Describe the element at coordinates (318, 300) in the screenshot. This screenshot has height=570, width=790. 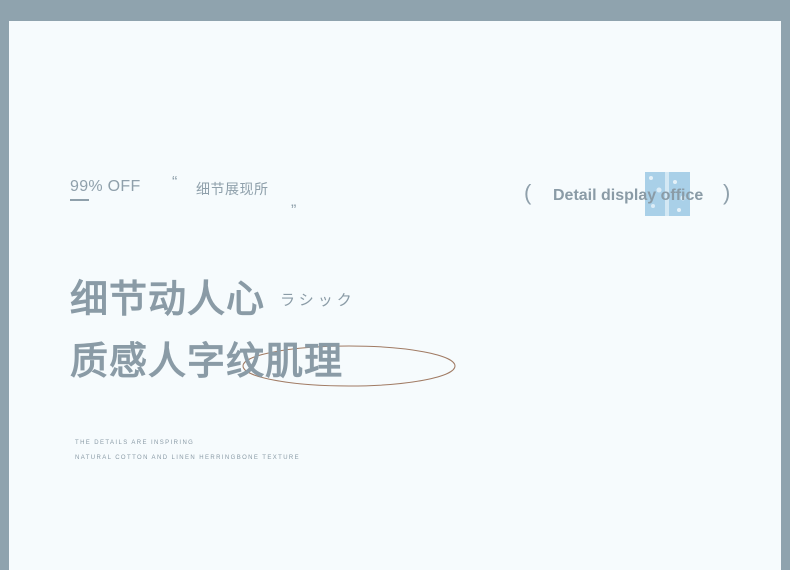
I see `headline-kana: ラシック` at that location.